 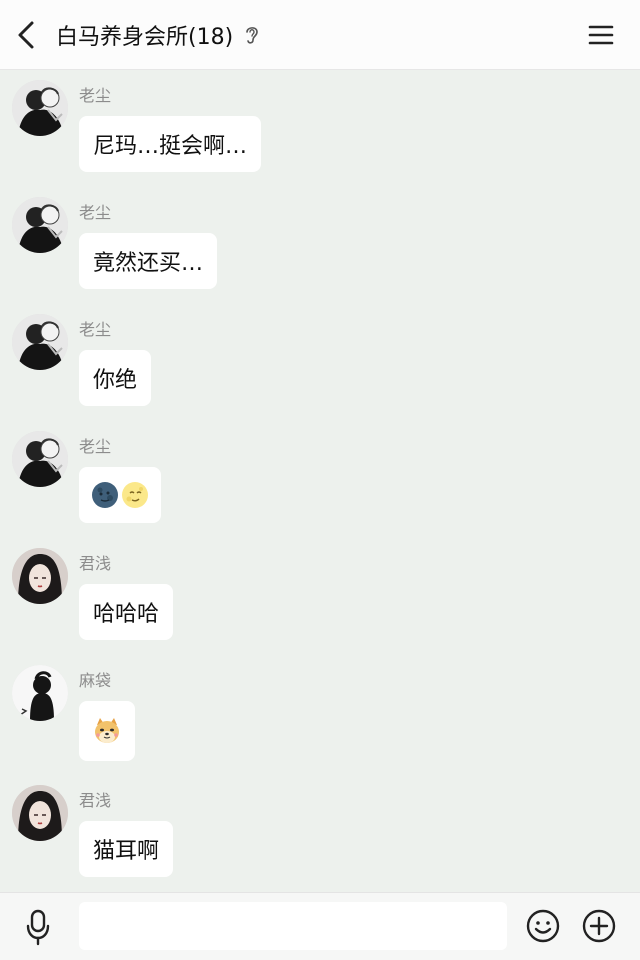 I want to click on chat-title-group: 白马养身会所(18), so click(x=158, y=35).